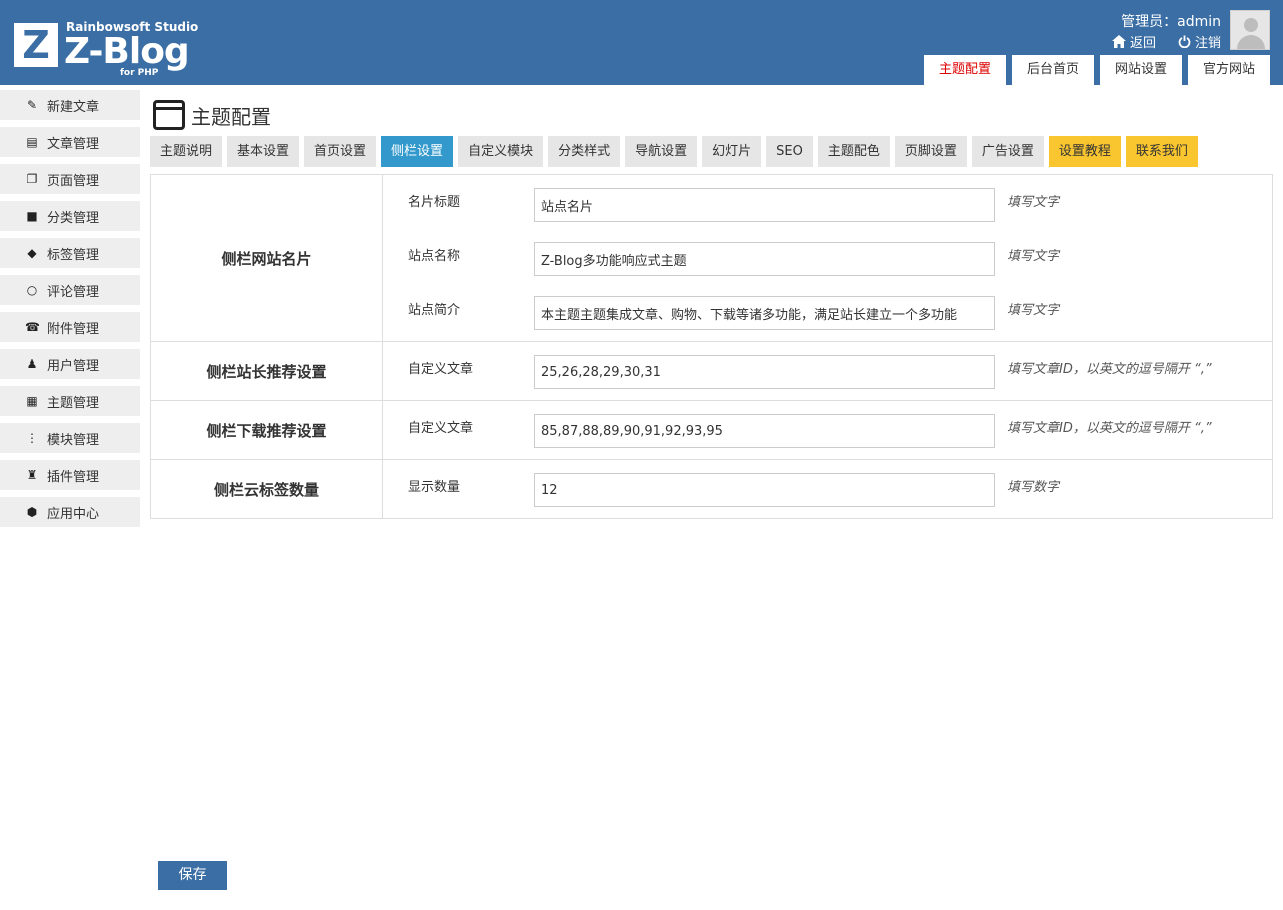 Image resolution: width=1283 pixels, height=910 pixels. I want to click on form-field: 站点简介 填写文字, so click(827, 313).